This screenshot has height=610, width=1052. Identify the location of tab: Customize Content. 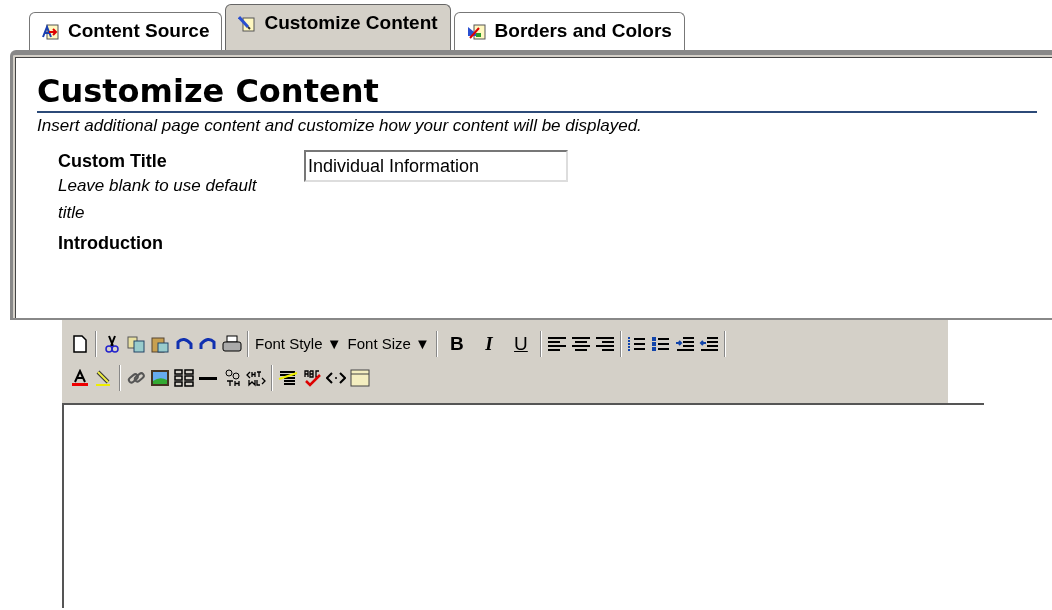
(338, 27).